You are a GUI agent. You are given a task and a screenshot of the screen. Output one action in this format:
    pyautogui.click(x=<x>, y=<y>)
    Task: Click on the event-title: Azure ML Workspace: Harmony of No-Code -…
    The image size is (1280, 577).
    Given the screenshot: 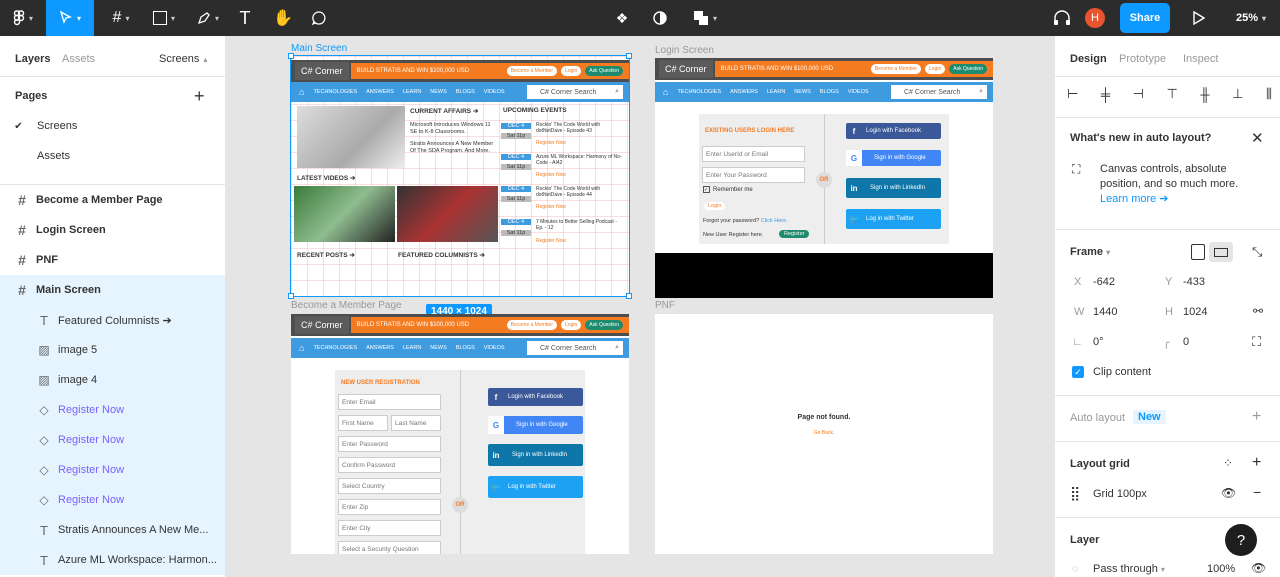 What is the action you would take?
    pyautogui.click(x=580, y=160)
    